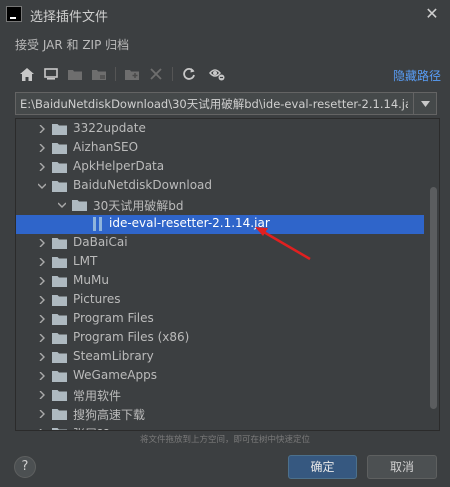 The height and width of the screenshot is (487, 450). I want to click on tree-folder-row: DaBaiCai, so click(220, 243).